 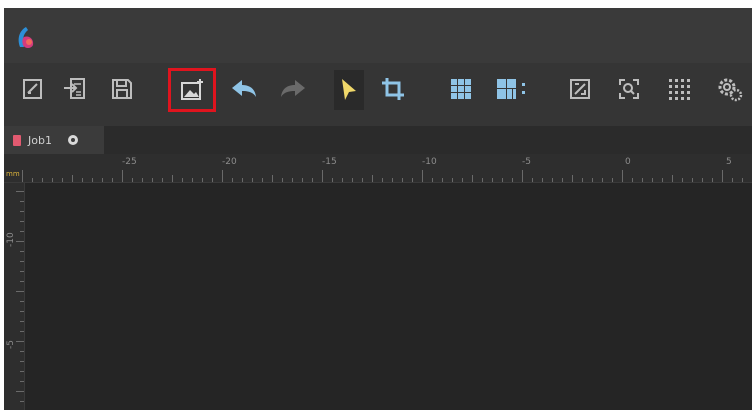 I want to click on zoom-fit-icon, so click(x=629, y=89).